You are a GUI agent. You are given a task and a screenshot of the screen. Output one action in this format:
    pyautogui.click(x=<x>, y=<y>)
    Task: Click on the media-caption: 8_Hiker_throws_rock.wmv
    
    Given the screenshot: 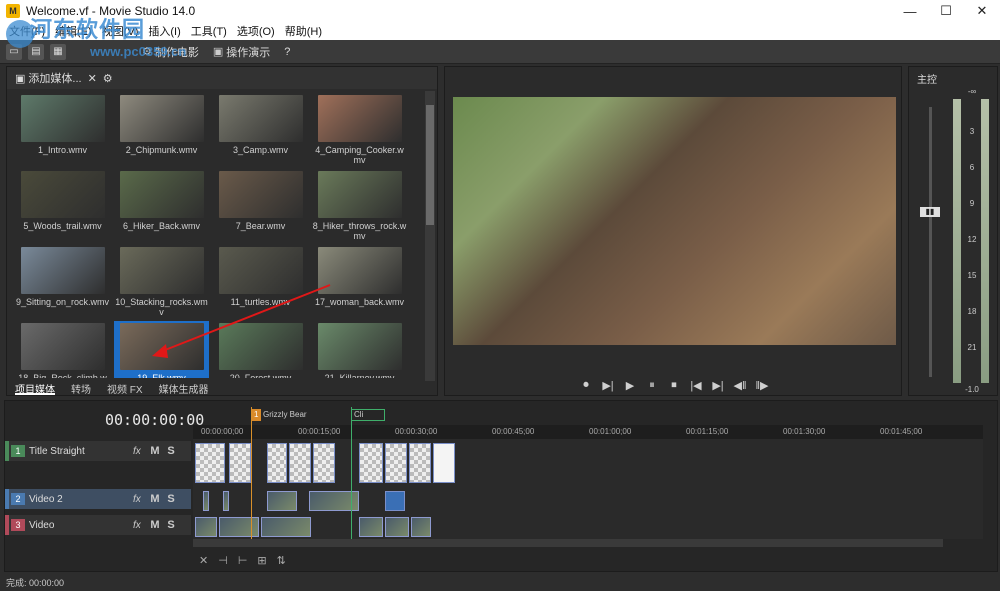 What is the action you would take?
    pyautogui.click(x=359, y=231)
    